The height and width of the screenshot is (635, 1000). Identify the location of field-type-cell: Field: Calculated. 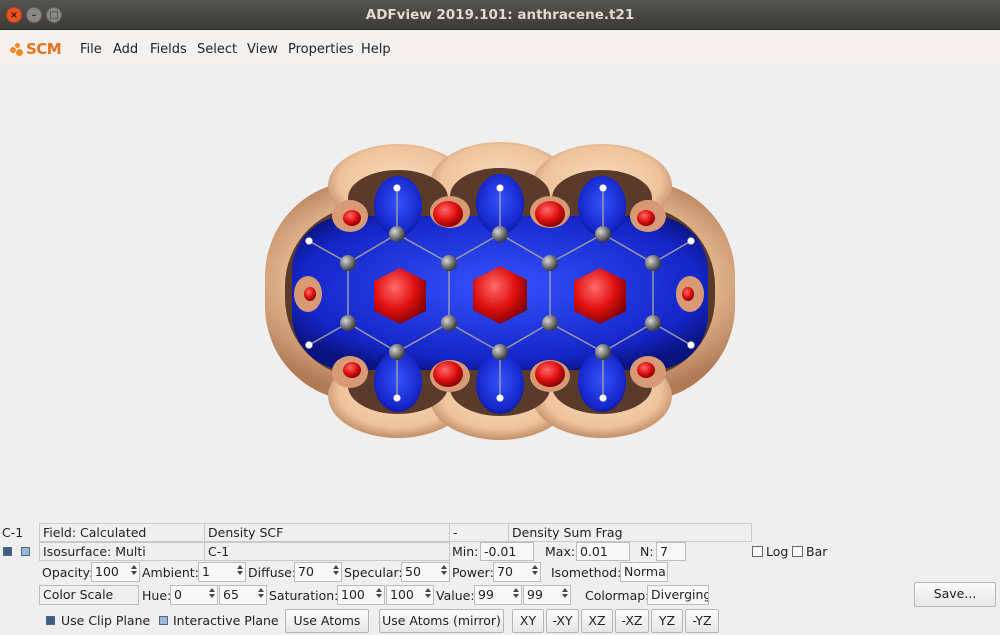
(122, 532).